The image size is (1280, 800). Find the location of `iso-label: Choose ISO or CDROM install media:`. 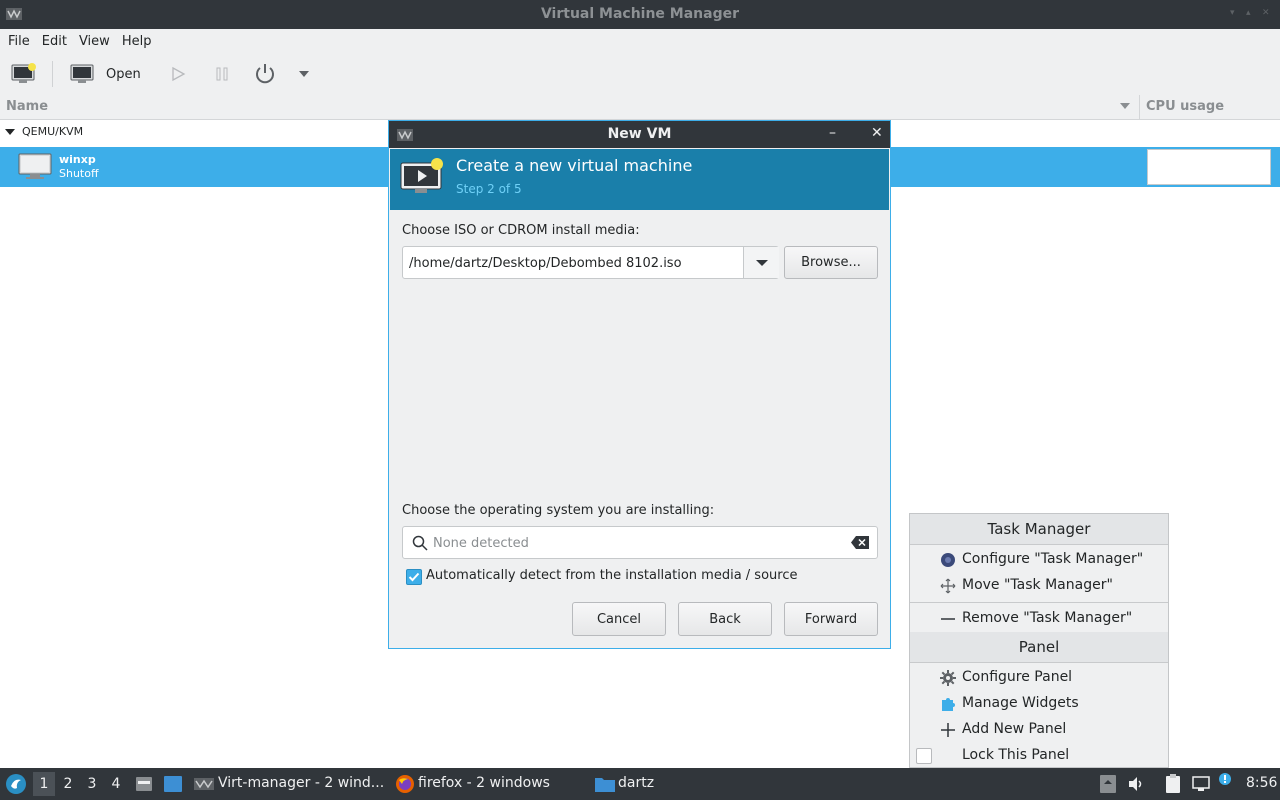

iso-label: Choose ISO or CDROM install media: is located at coordinates (521, 230).